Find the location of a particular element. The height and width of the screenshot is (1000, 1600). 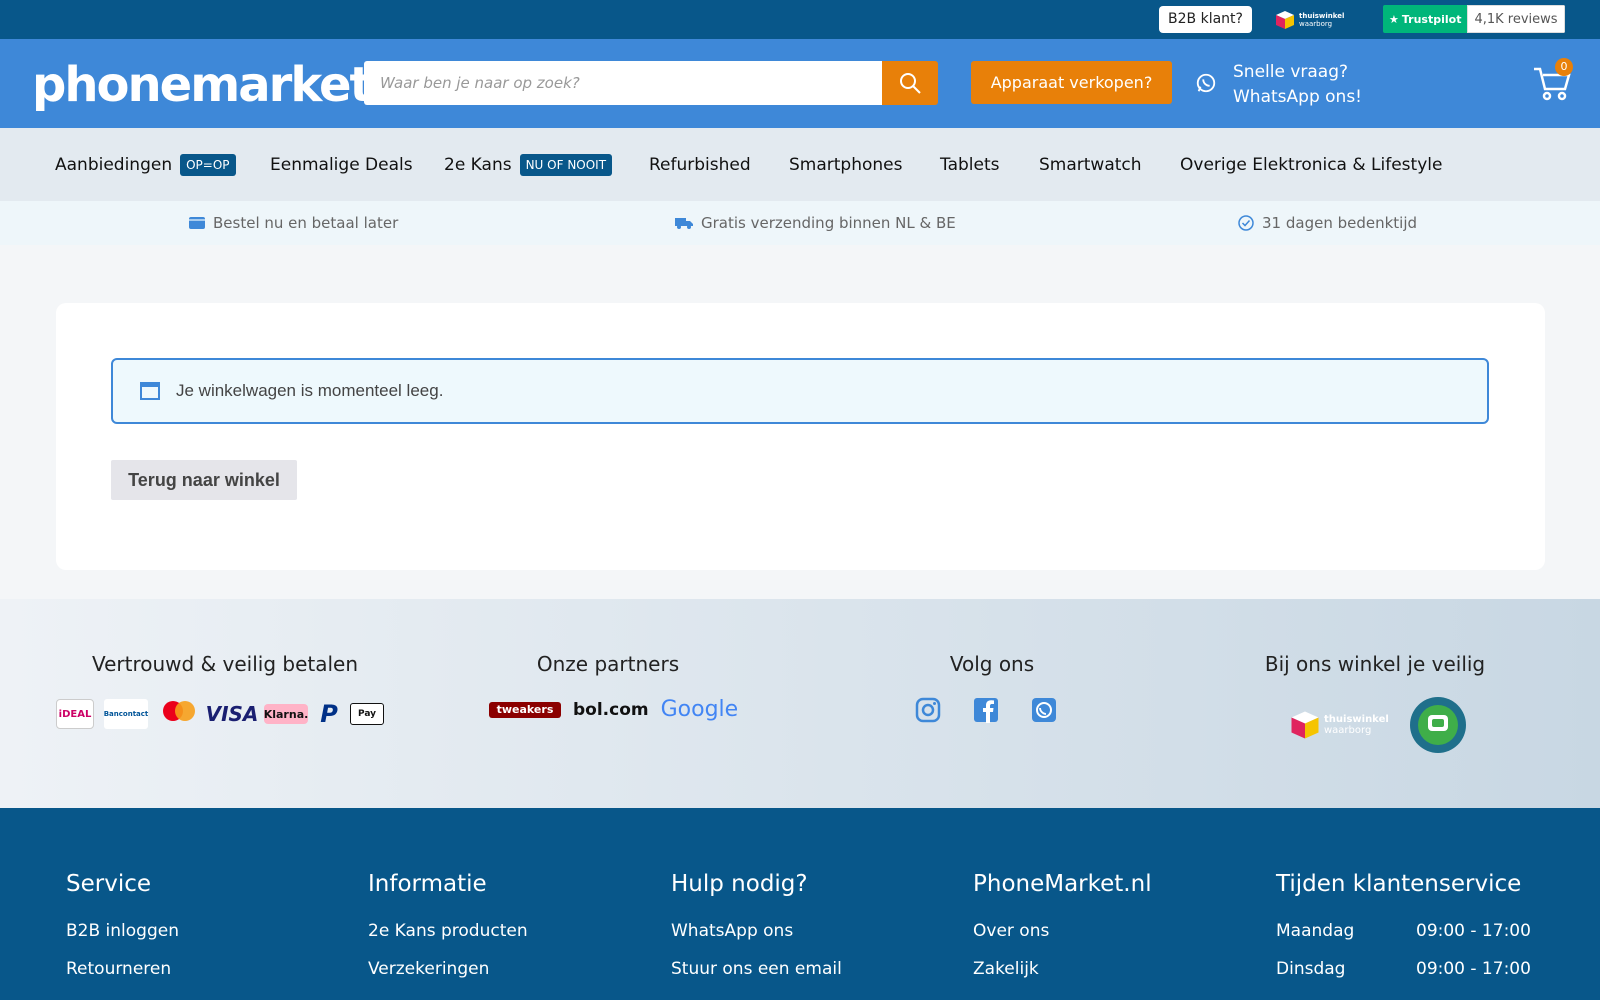

search-bar is located at coordinates (651, 83).